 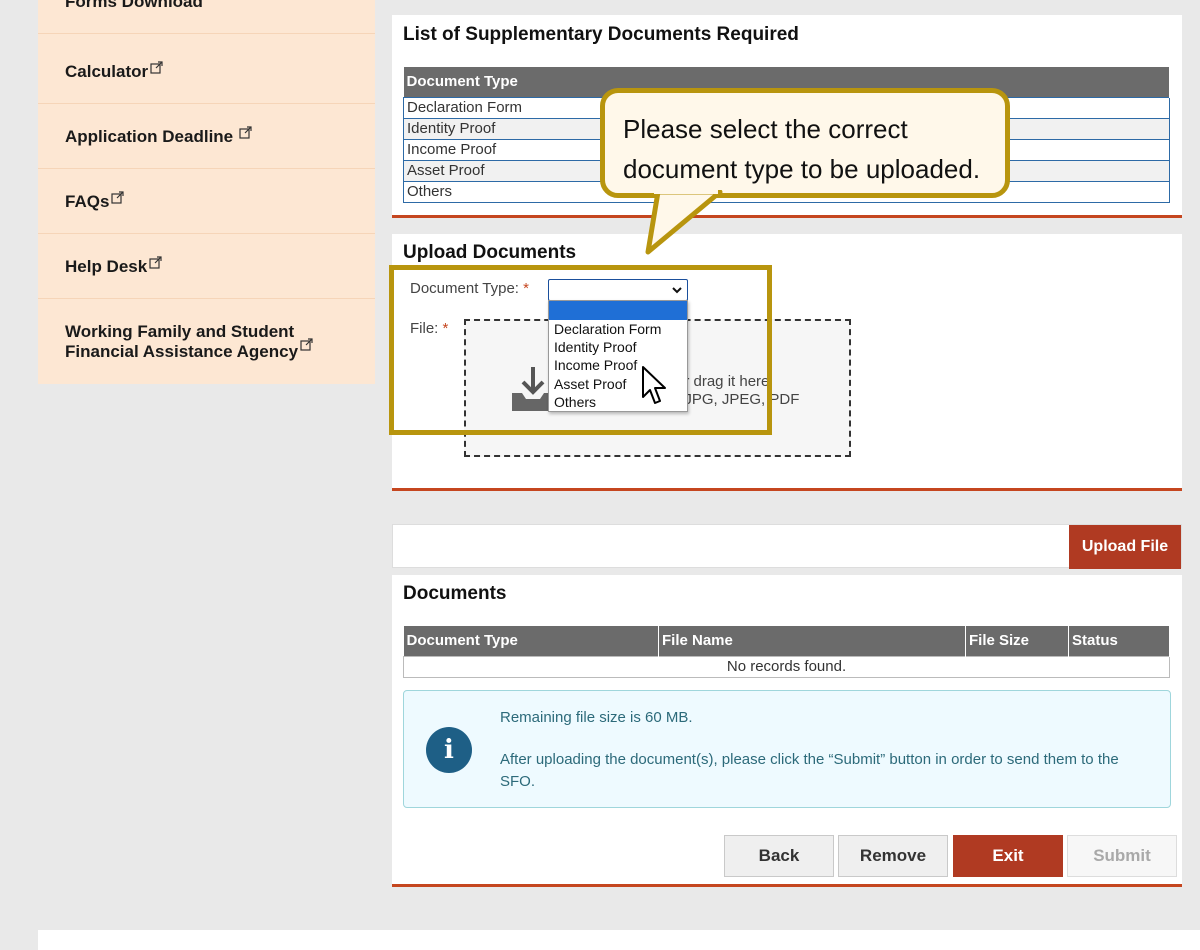 What do you see at coordinates (812, 641) in the screenshot?
I see `column-header: File Name` at bounding box center [812, 641].